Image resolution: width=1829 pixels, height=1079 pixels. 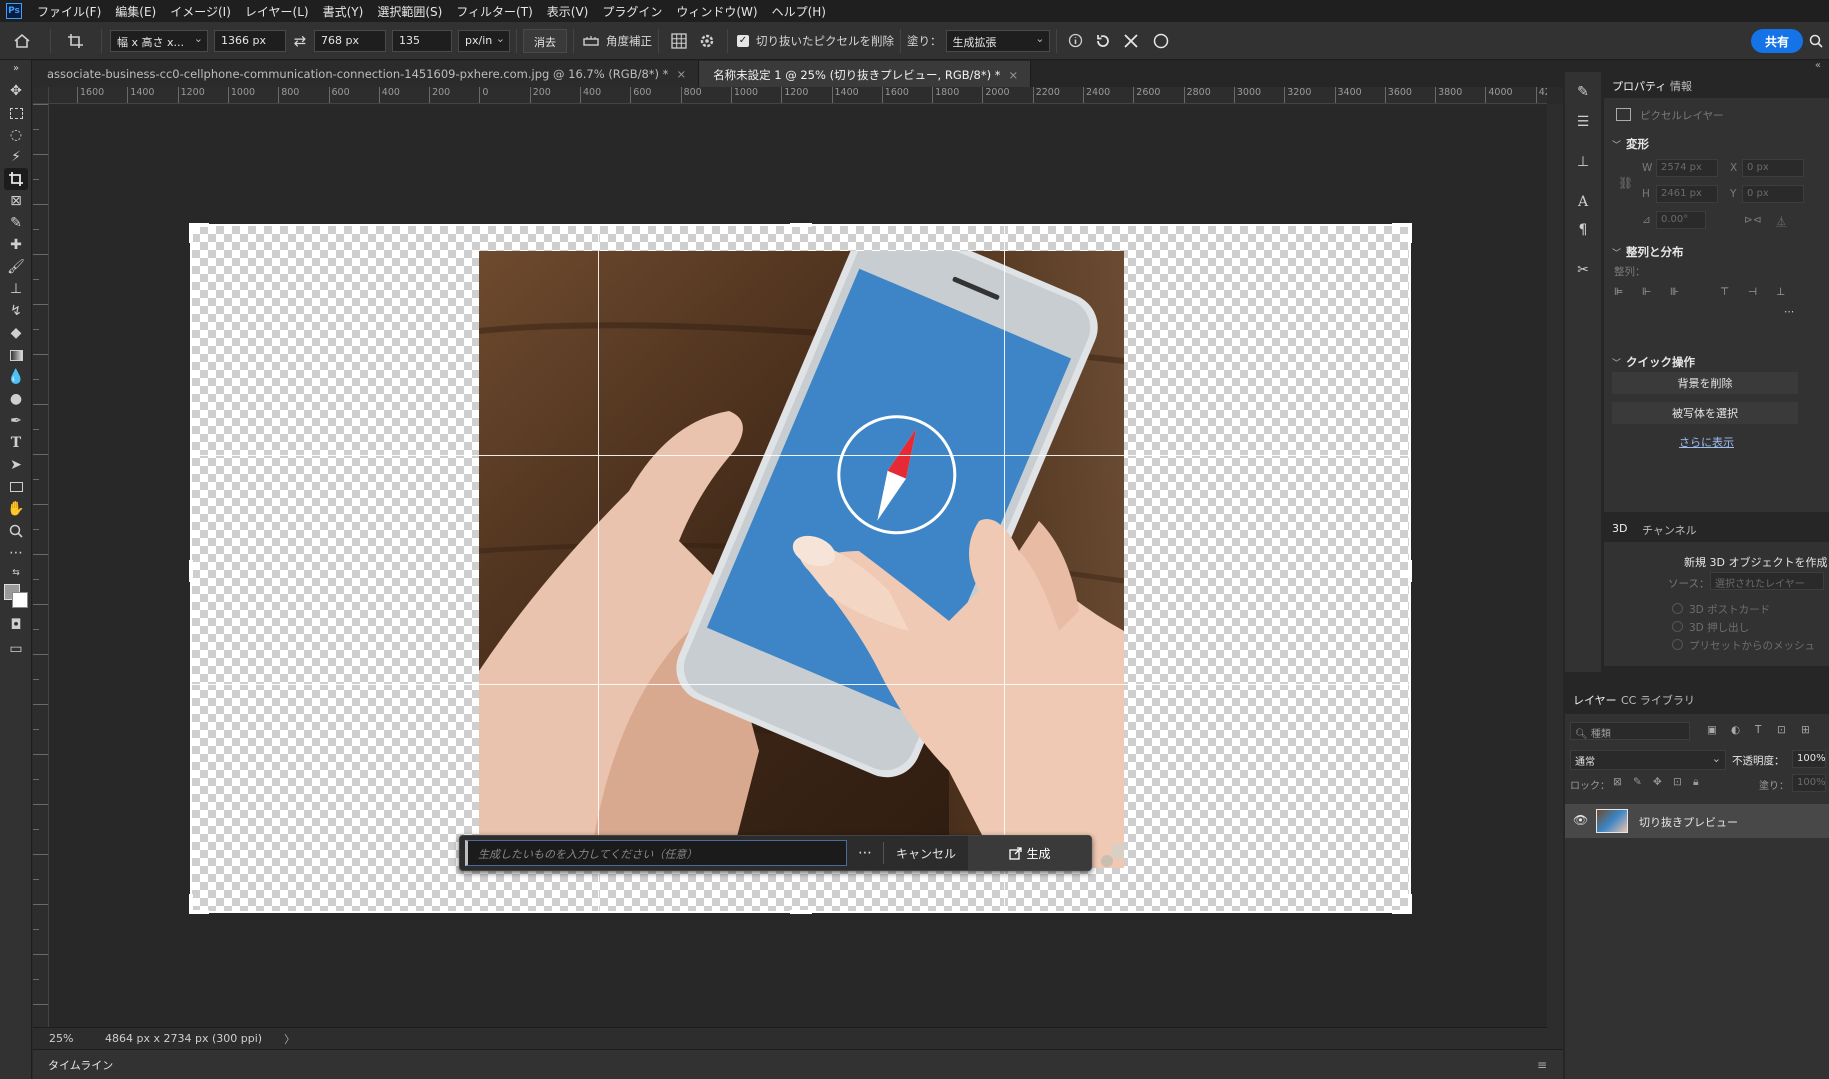 What do you see at coordinates (1724, 292) in the screenshot?
I see `align-top-icon: ⊤` at bounding box center [1724, 292].